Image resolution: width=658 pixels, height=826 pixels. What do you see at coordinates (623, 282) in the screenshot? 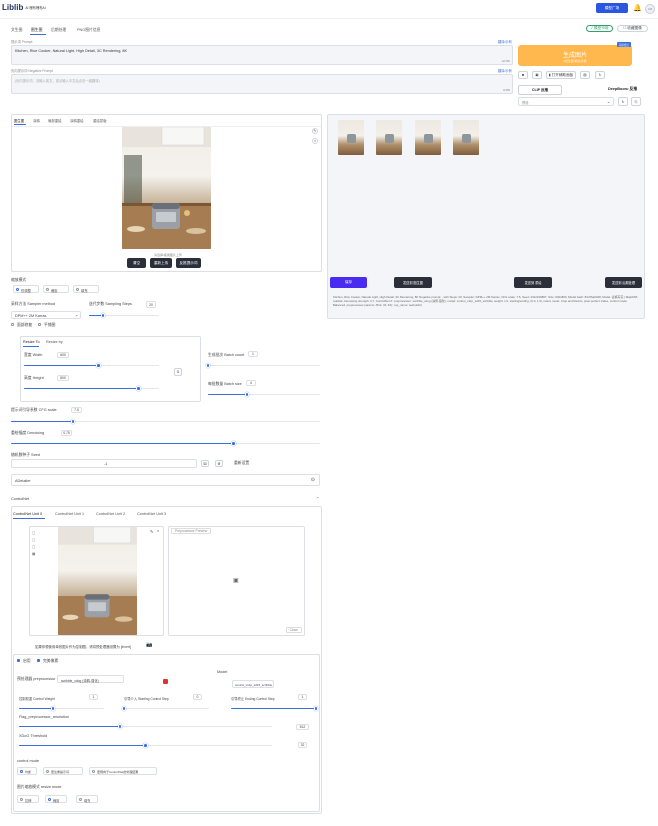
I see `send-to-extras-button: 发送到 后期处理` at bounding box center [623, 282].